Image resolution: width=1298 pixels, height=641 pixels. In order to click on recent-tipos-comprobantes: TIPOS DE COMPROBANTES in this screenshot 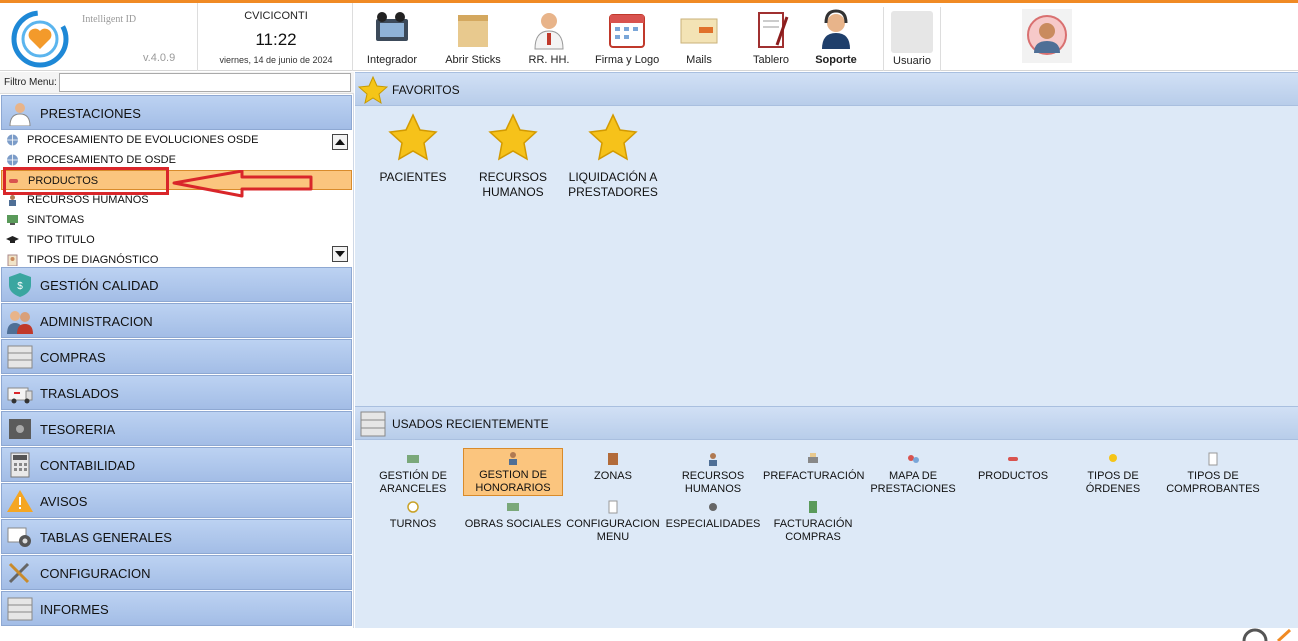, I will do `click(1213, 474)`.